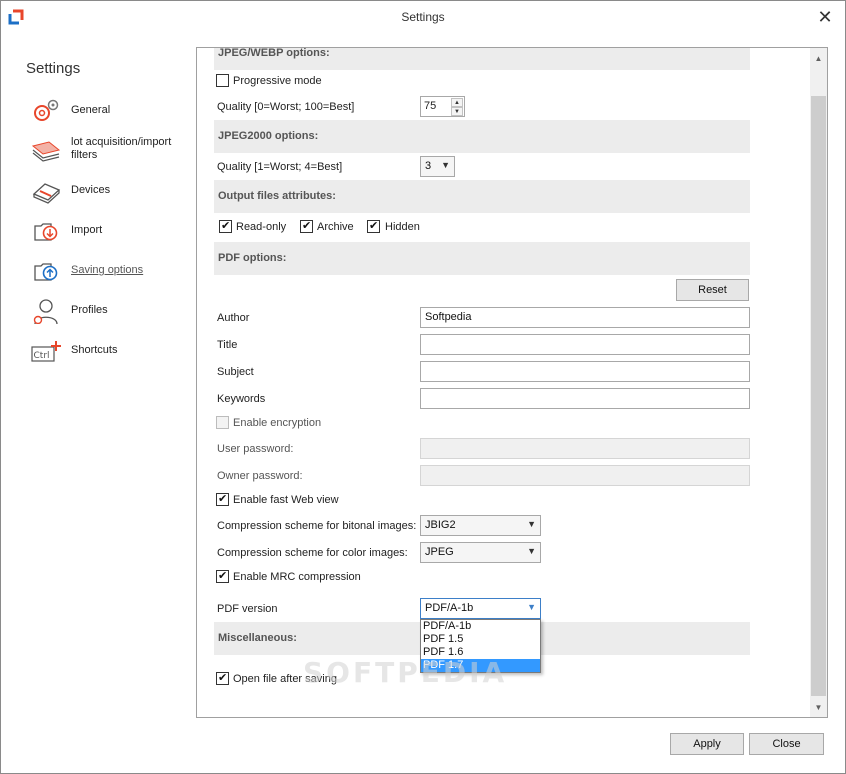 The width and height of the screenshot is (846, 774). Describe the element at coordinates (121, 148) in the screenshot. I see `sidebar-item-label: lot acquisition/import filters` at that location.